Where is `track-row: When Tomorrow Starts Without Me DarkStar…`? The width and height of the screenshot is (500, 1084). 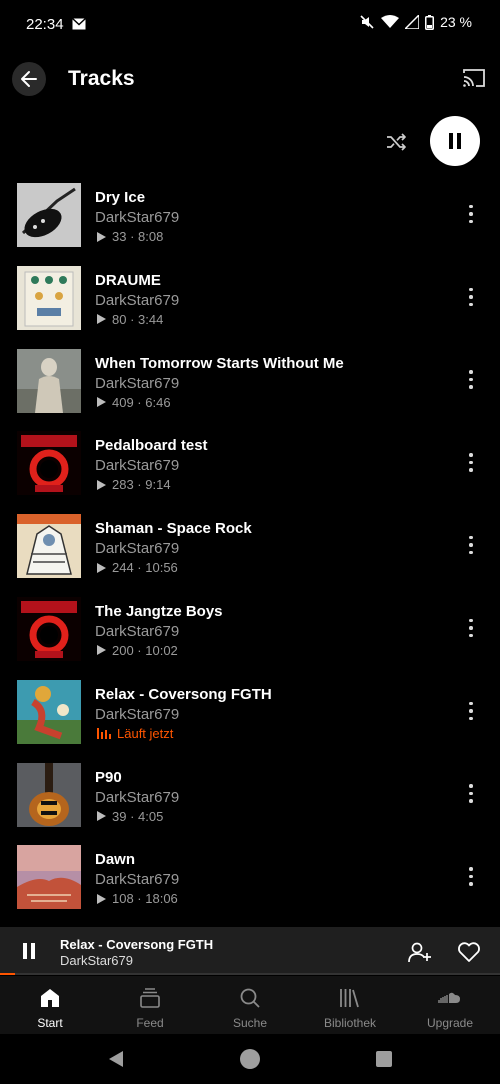 track-row: When Tomorrow Starts Without Me DarkStar… is located at coordinates (250, 389).